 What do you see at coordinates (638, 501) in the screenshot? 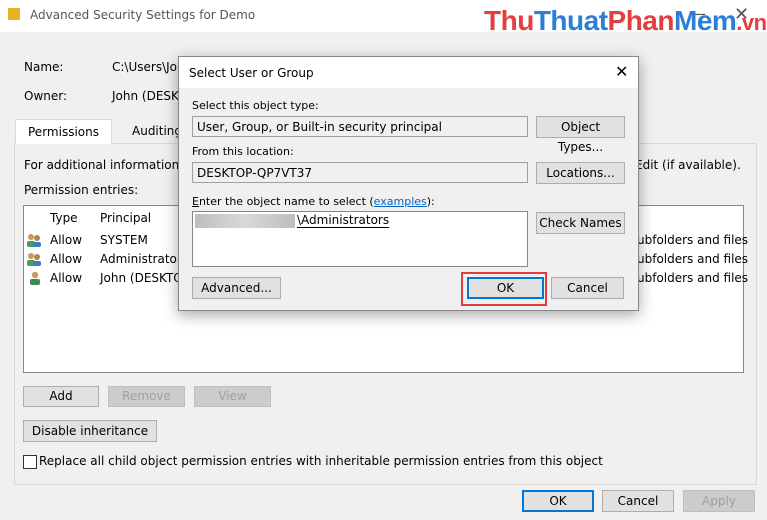
I see `cancel-button: Cancel` at bounding box center [638, 501].